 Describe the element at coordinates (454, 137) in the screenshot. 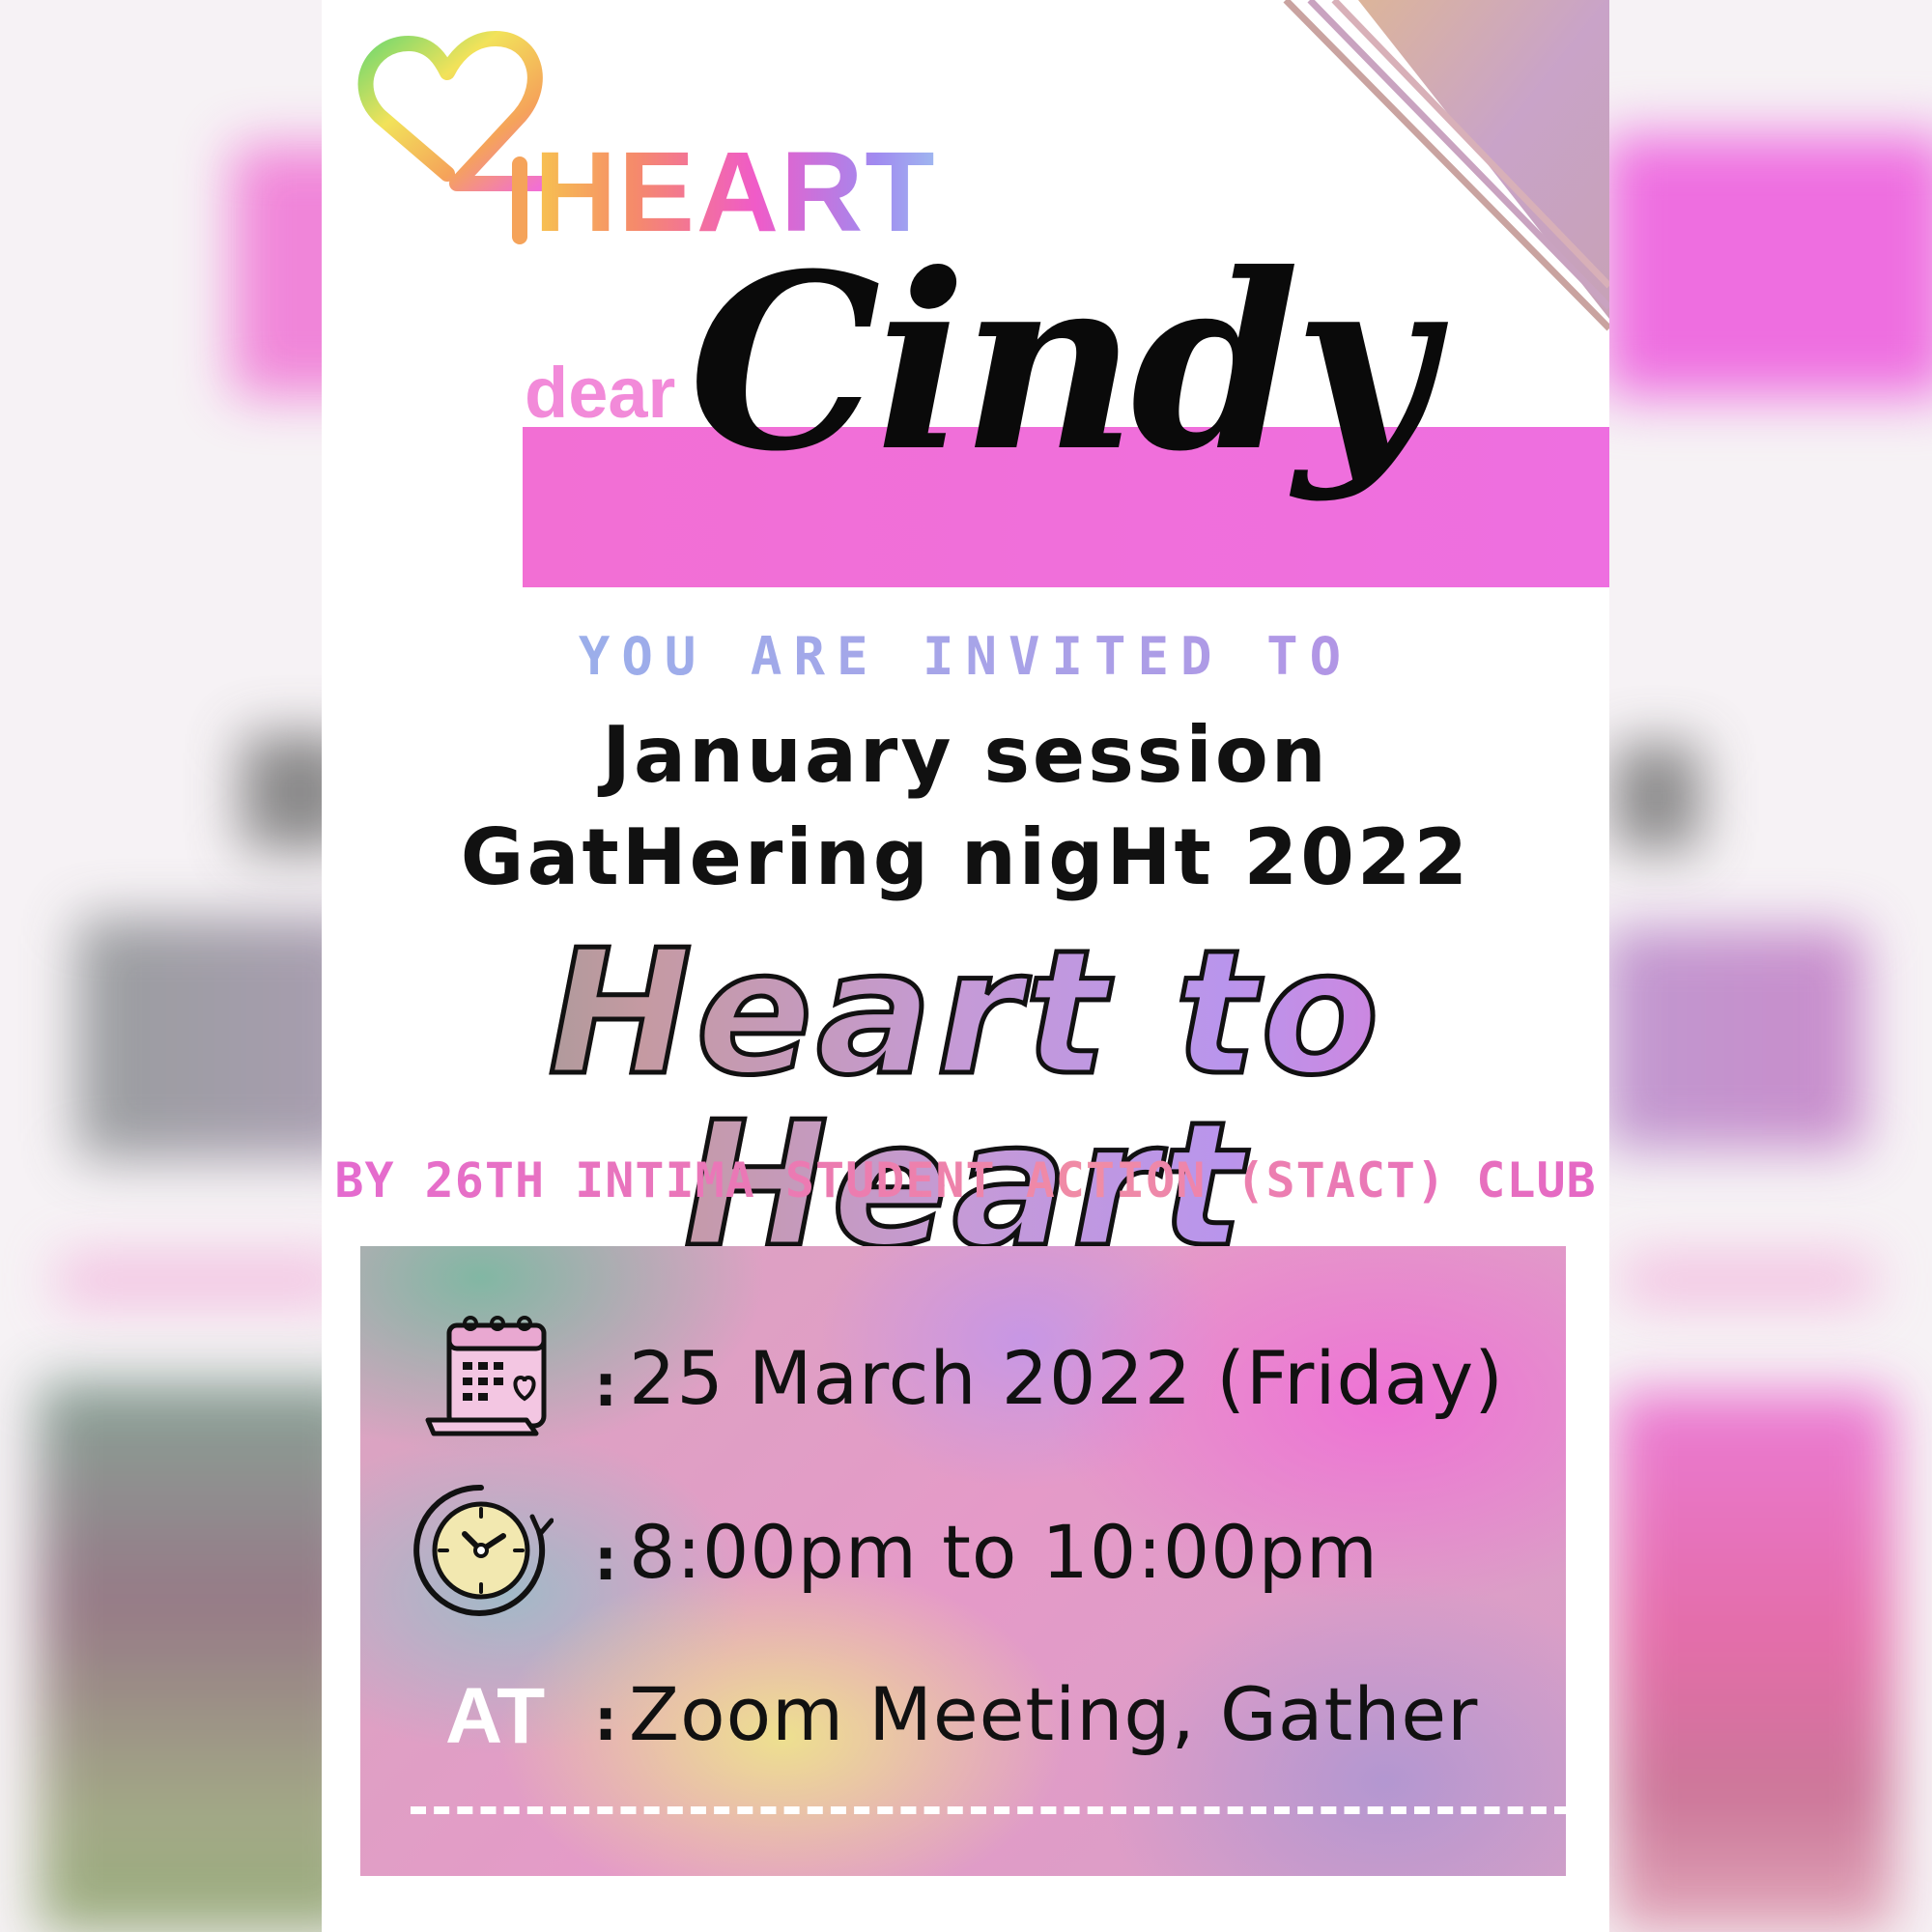

I see `rainbow-heart-logo` at that location.